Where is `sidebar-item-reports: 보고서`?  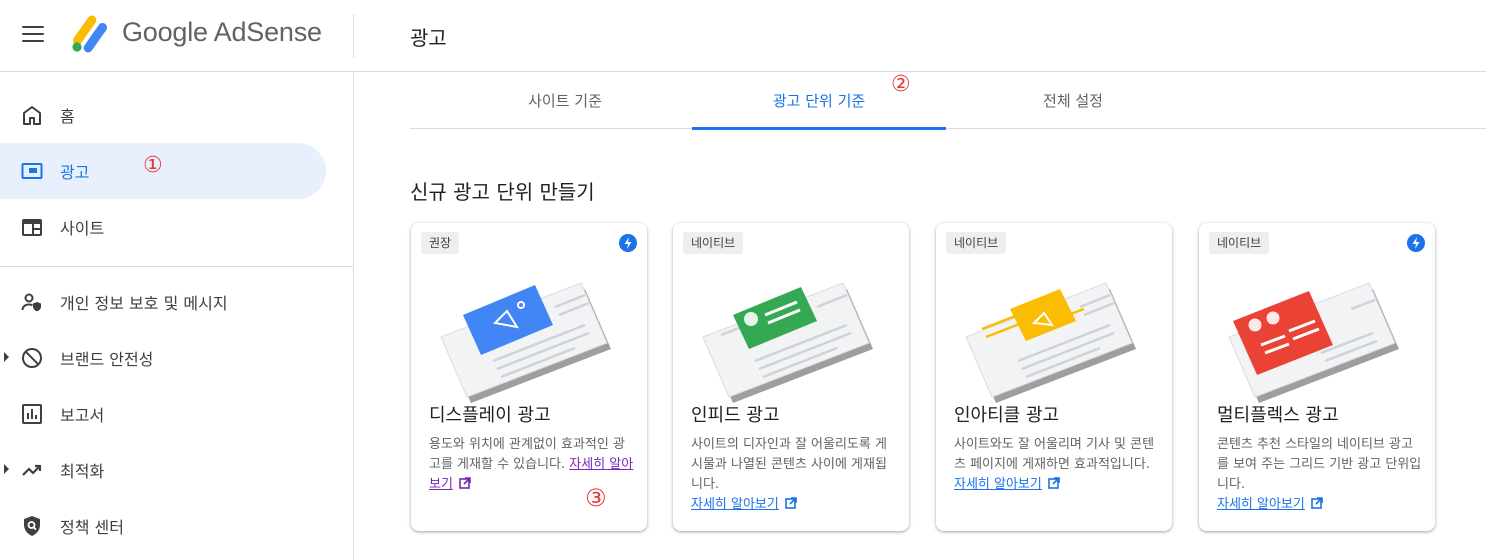 sidebar-item-reports: 보고서 is located at coordinates (163, 414).